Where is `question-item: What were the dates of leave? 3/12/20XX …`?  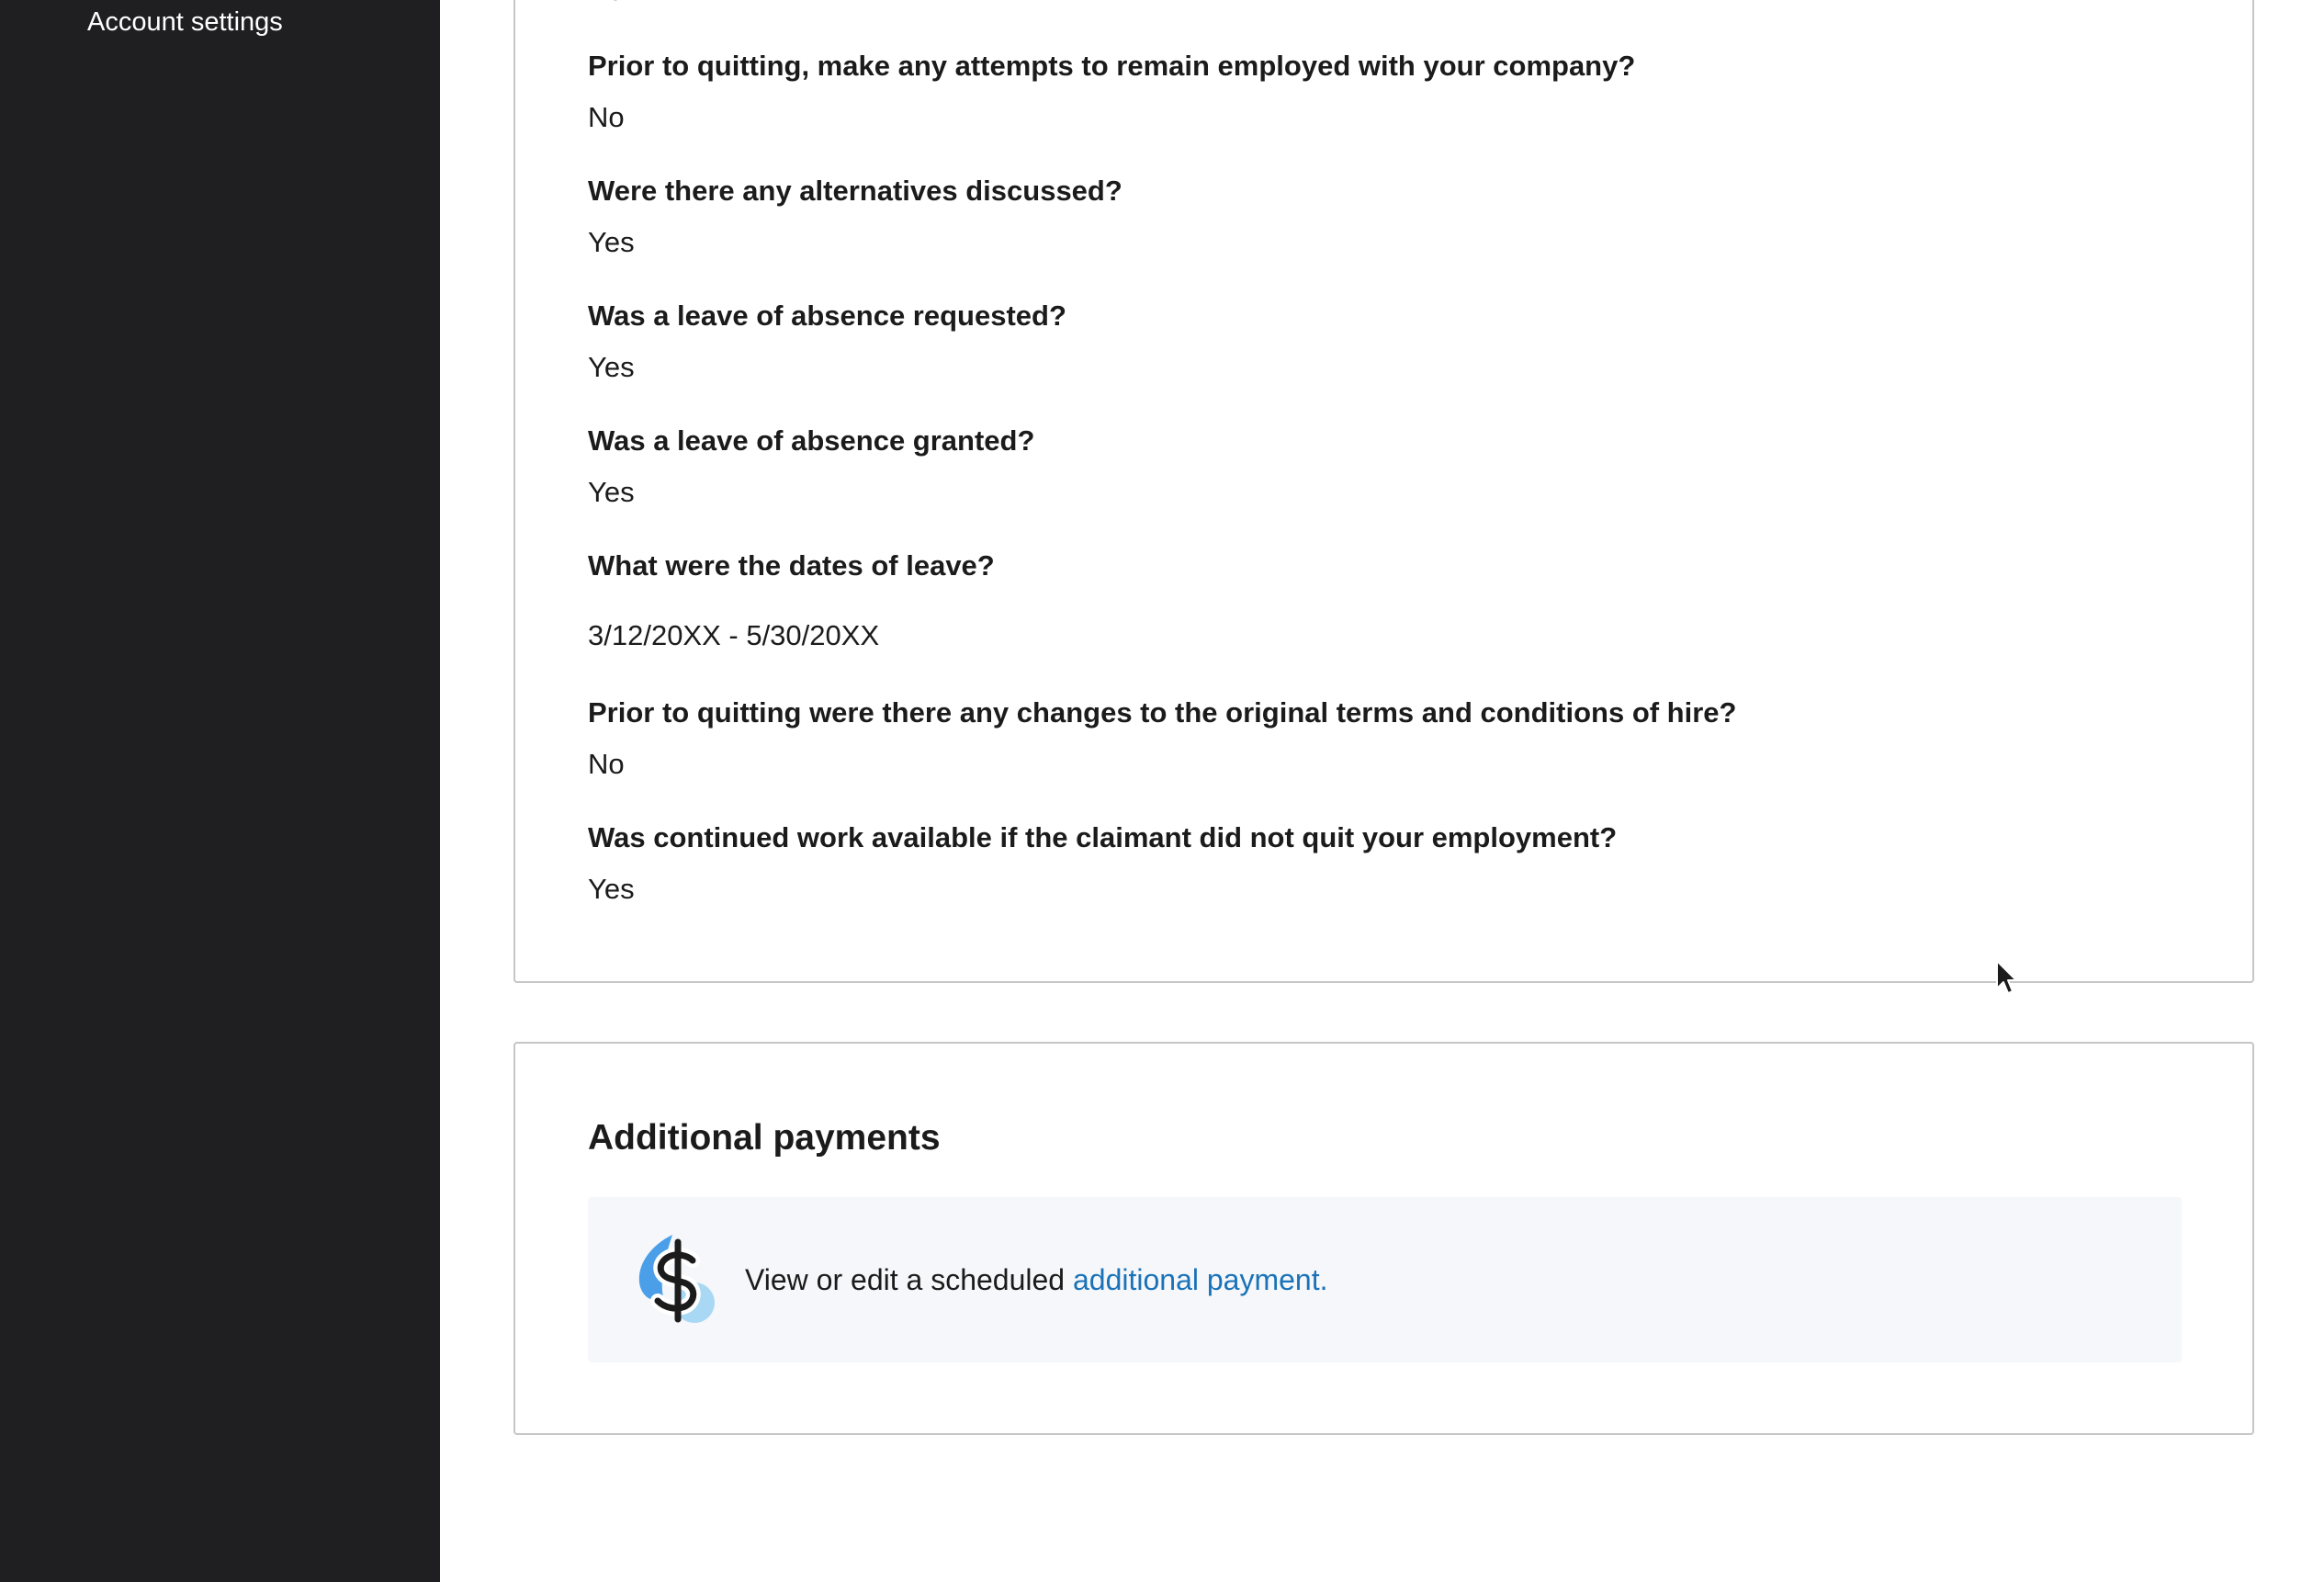
question-item: What were the dates of leave? 3/12/20XX … is located at coordinates (791, 600).